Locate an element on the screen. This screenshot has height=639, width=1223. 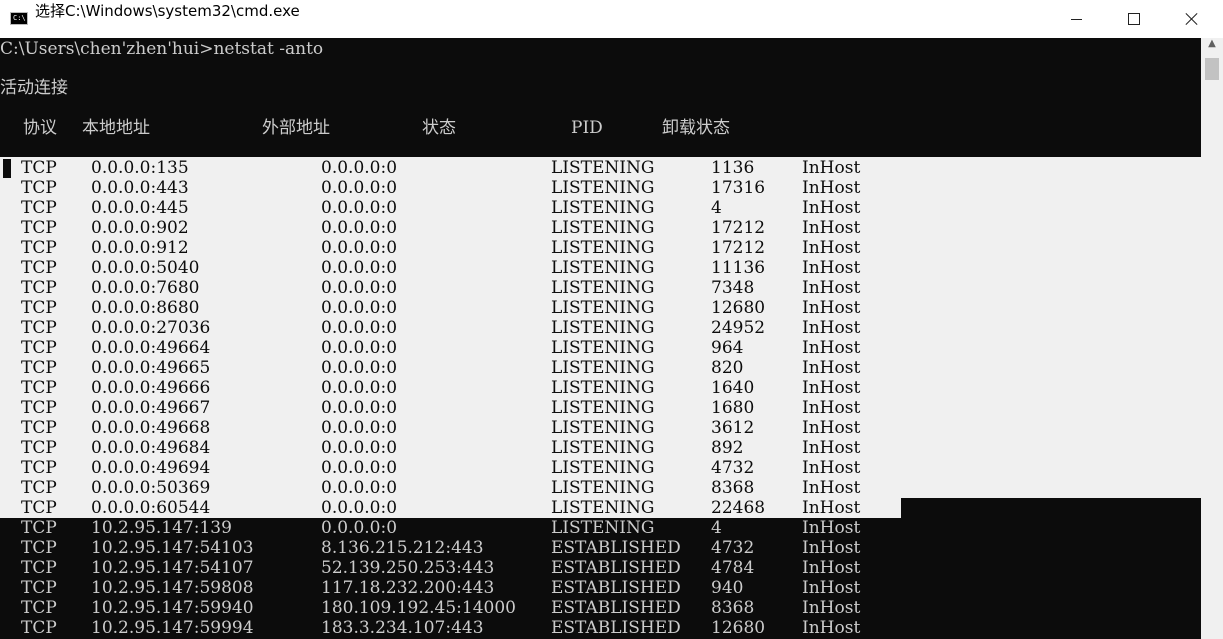
cell-foreign-address: 8.136.215.212:443 is located at coordinates (402, 548).